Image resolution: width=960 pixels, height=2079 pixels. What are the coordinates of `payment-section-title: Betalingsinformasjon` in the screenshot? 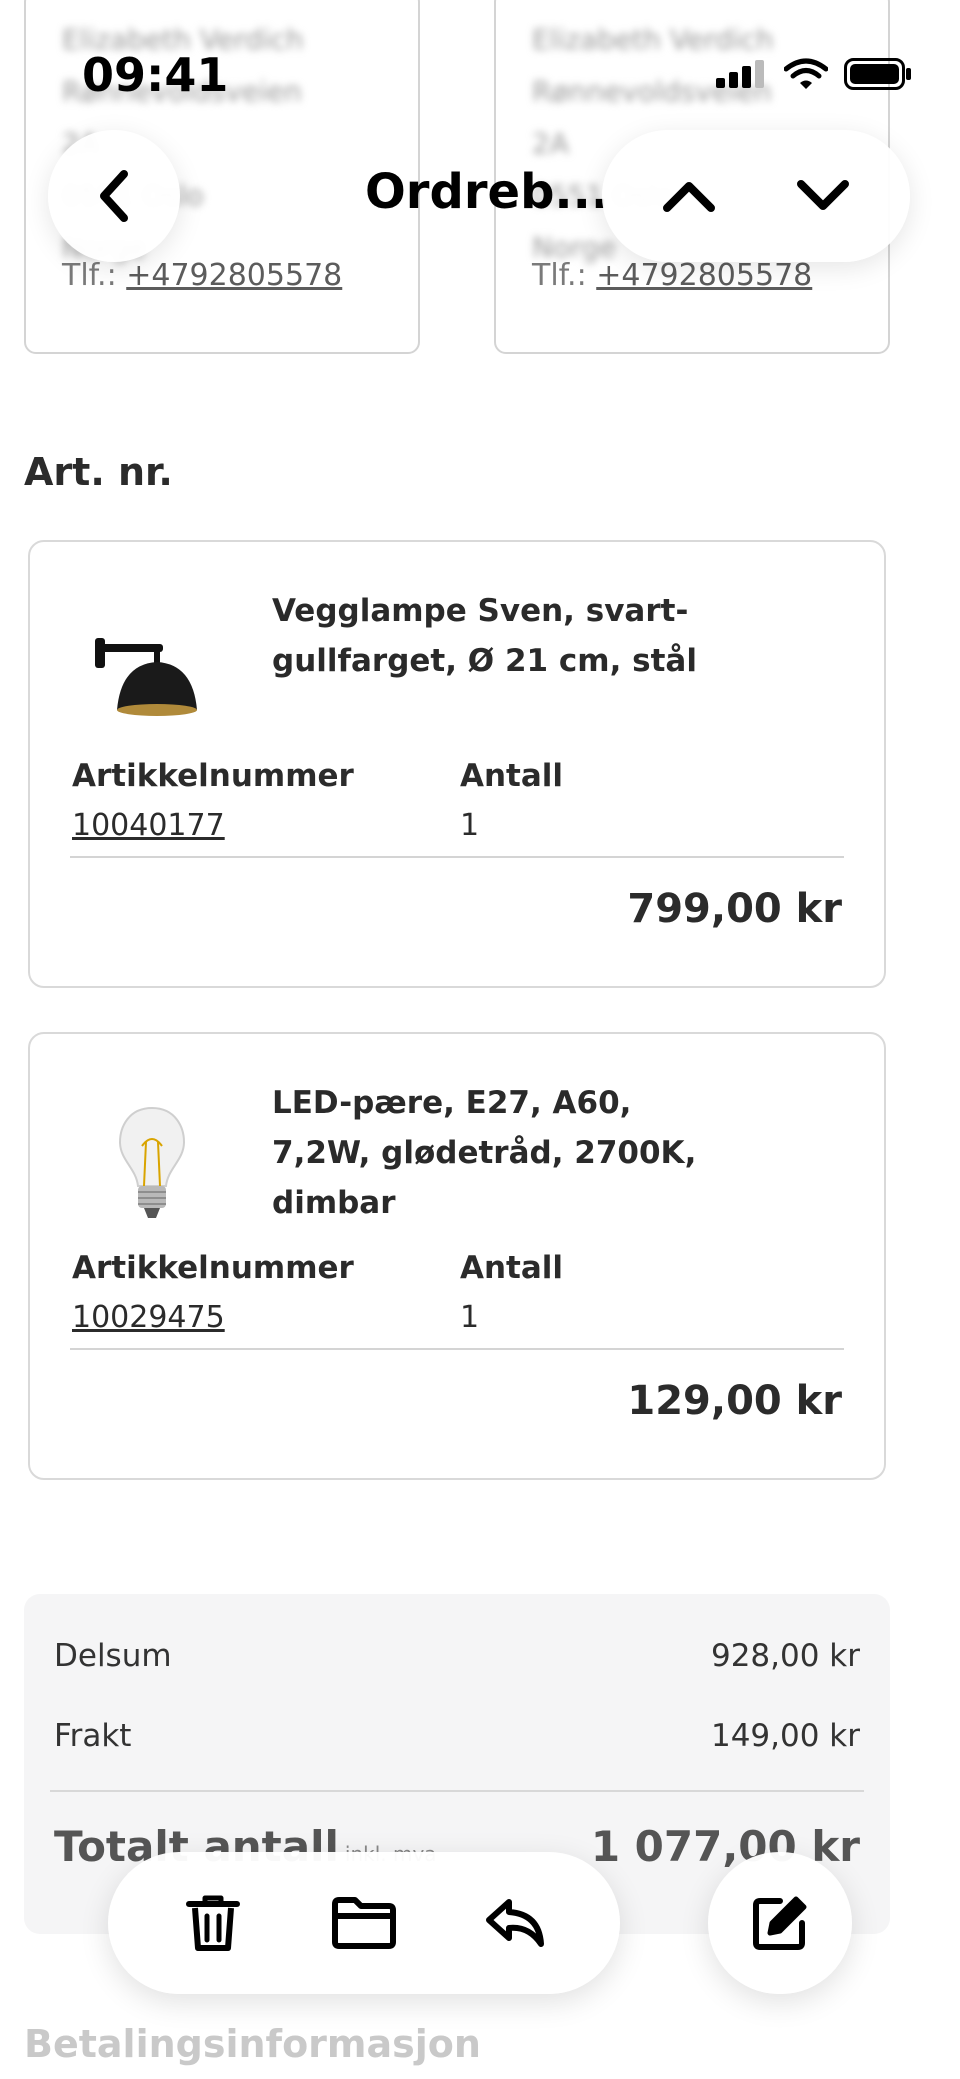 It's located at (252, 2044).